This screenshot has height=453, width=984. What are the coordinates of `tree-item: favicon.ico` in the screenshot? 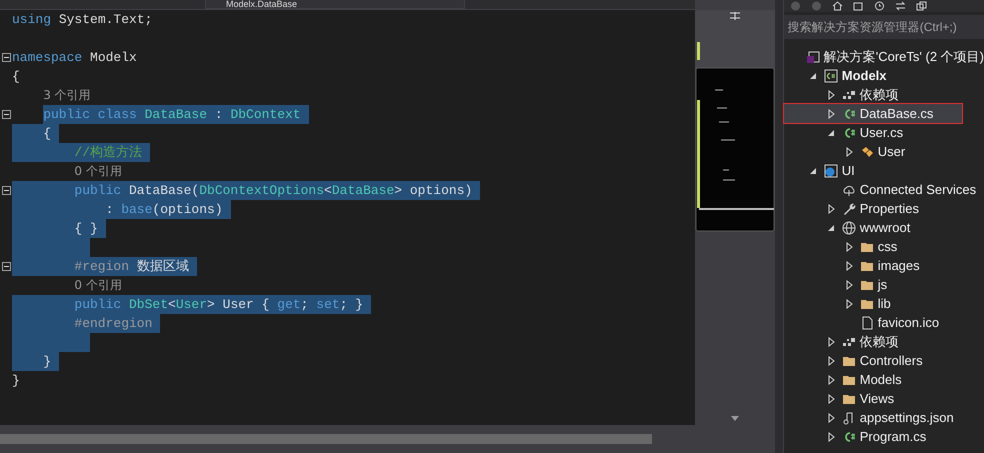 It's located at (884, 322).